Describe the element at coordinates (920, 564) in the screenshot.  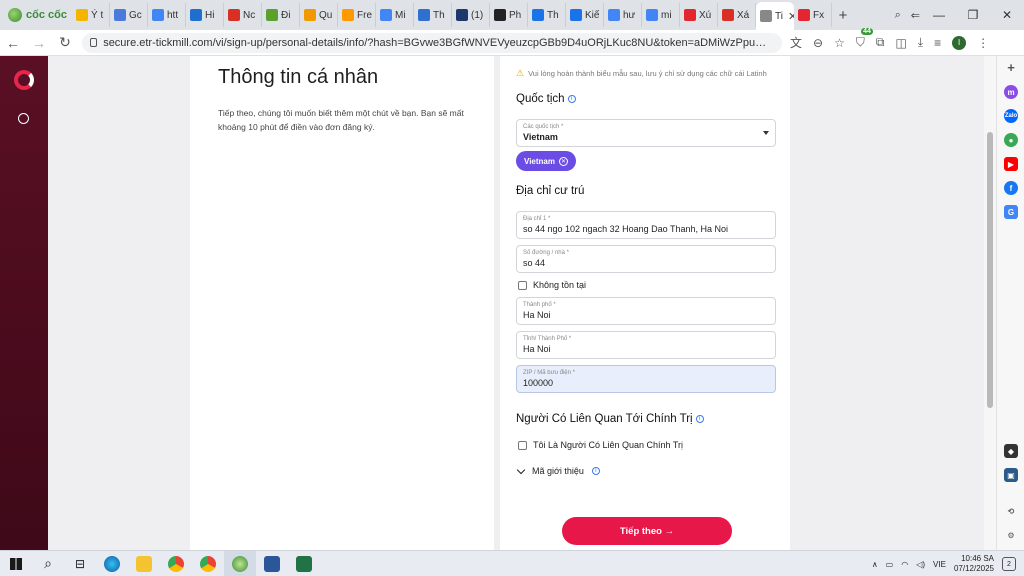
I see `volume-icon: ◁)` at that location.